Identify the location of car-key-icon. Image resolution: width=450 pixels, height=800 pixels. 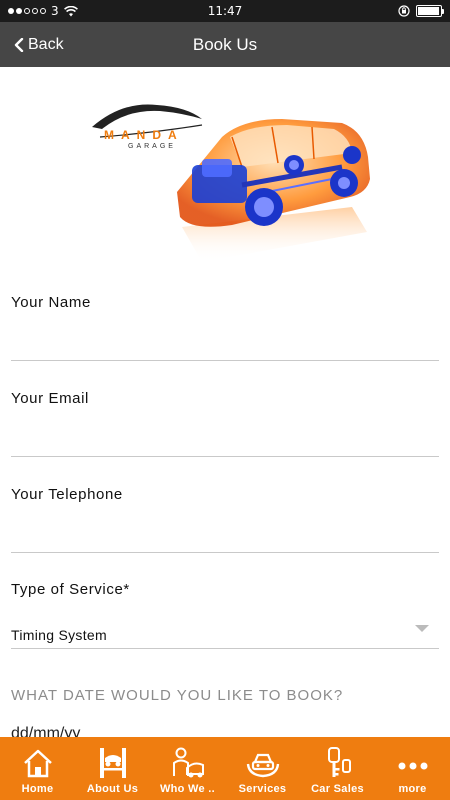
(339, 762).